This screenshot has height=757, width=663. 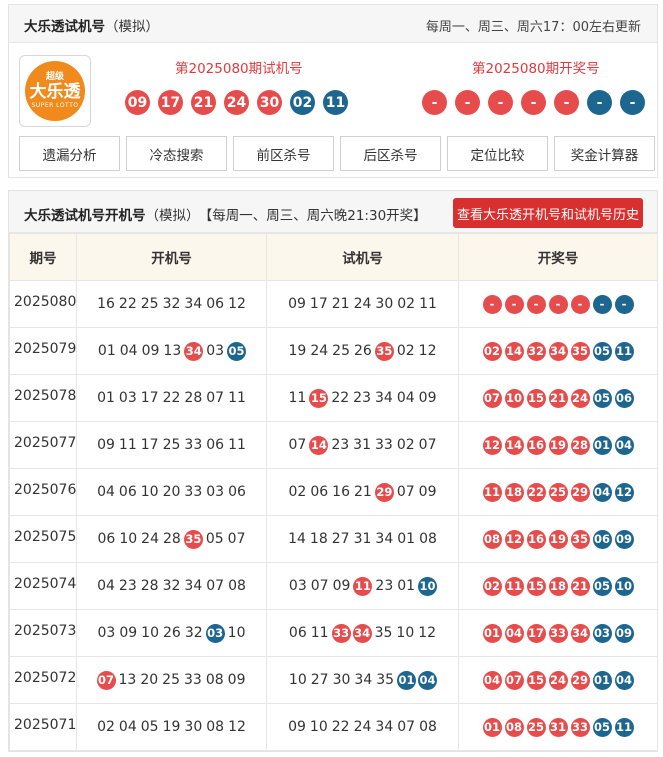 I want to click on table-title-sub: （模拟）, so click(x=172, y=216).